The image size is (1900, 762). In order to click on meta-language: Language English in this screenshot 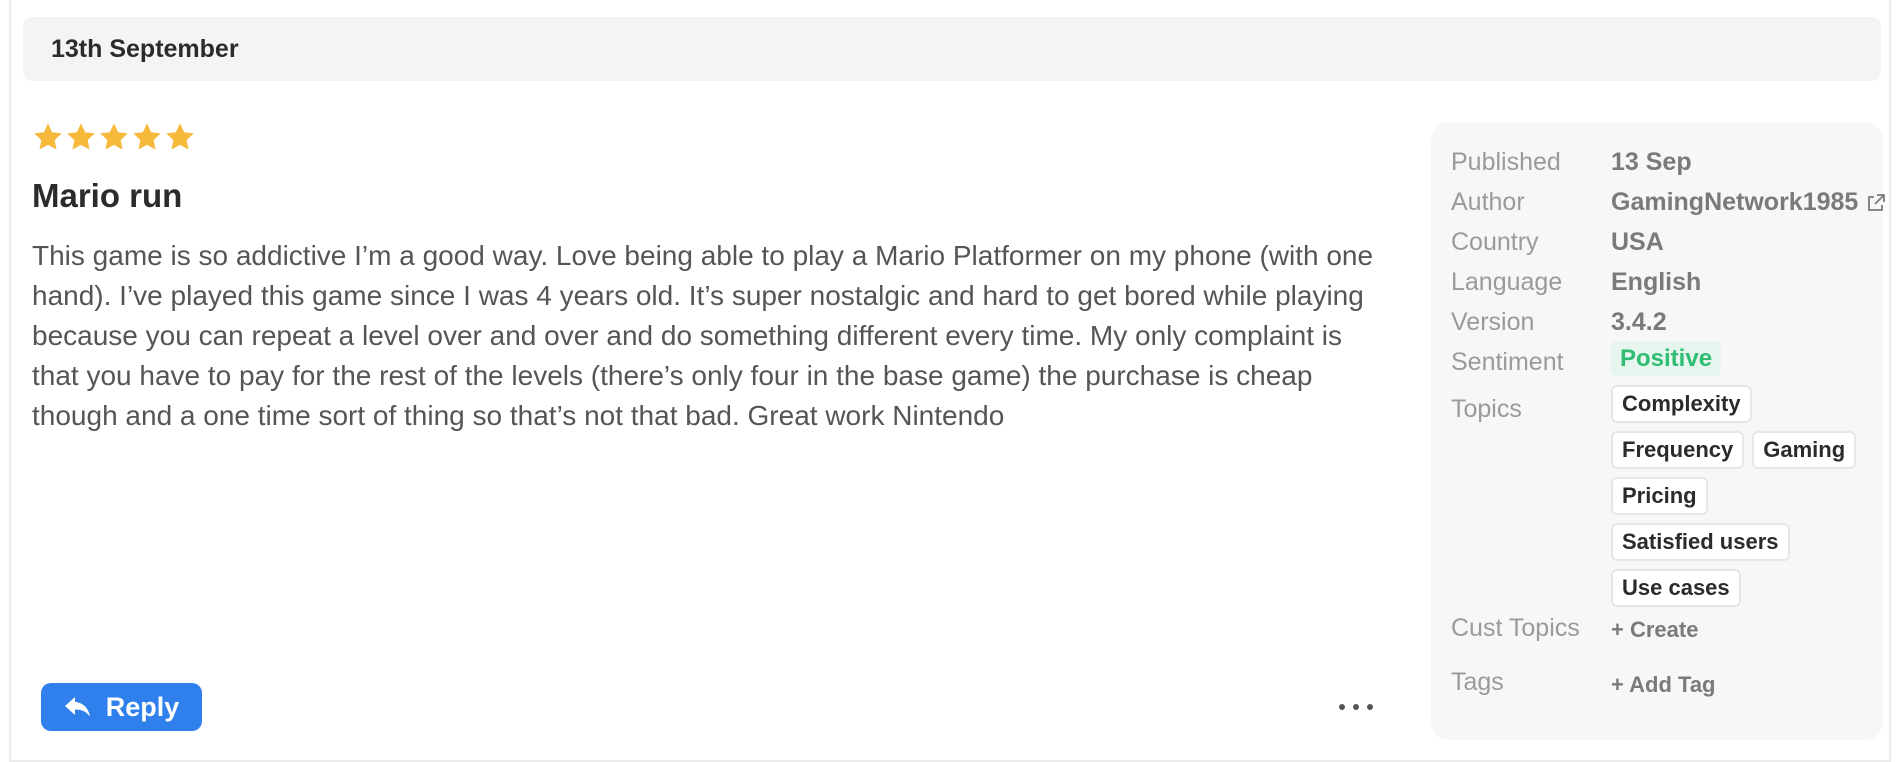, I will do `click(1576, 282)`.